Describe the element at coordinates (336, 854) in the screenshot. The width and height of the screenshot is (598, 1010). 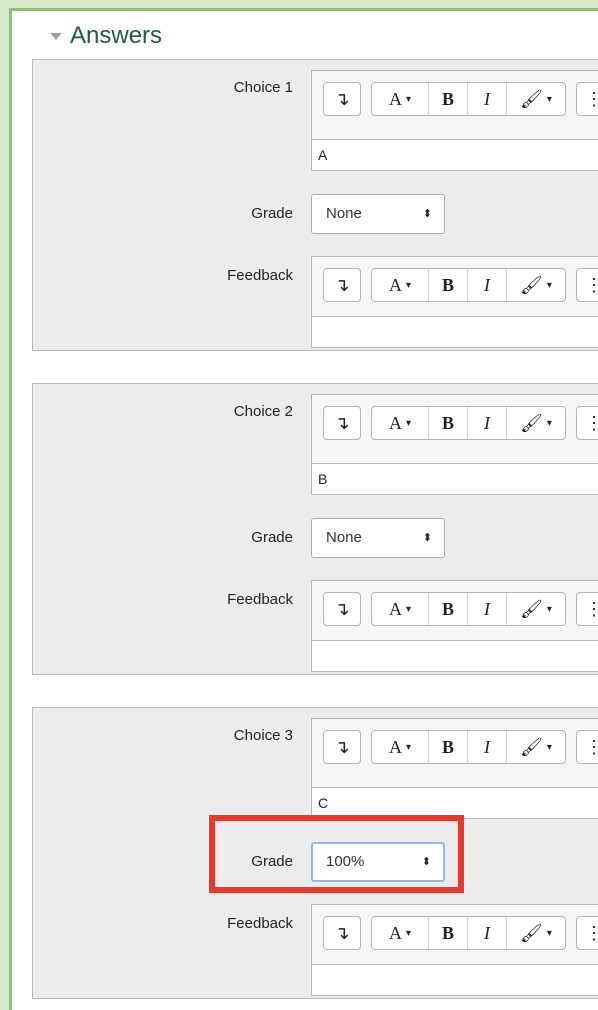
I see `grade-highlight-box` at that location.